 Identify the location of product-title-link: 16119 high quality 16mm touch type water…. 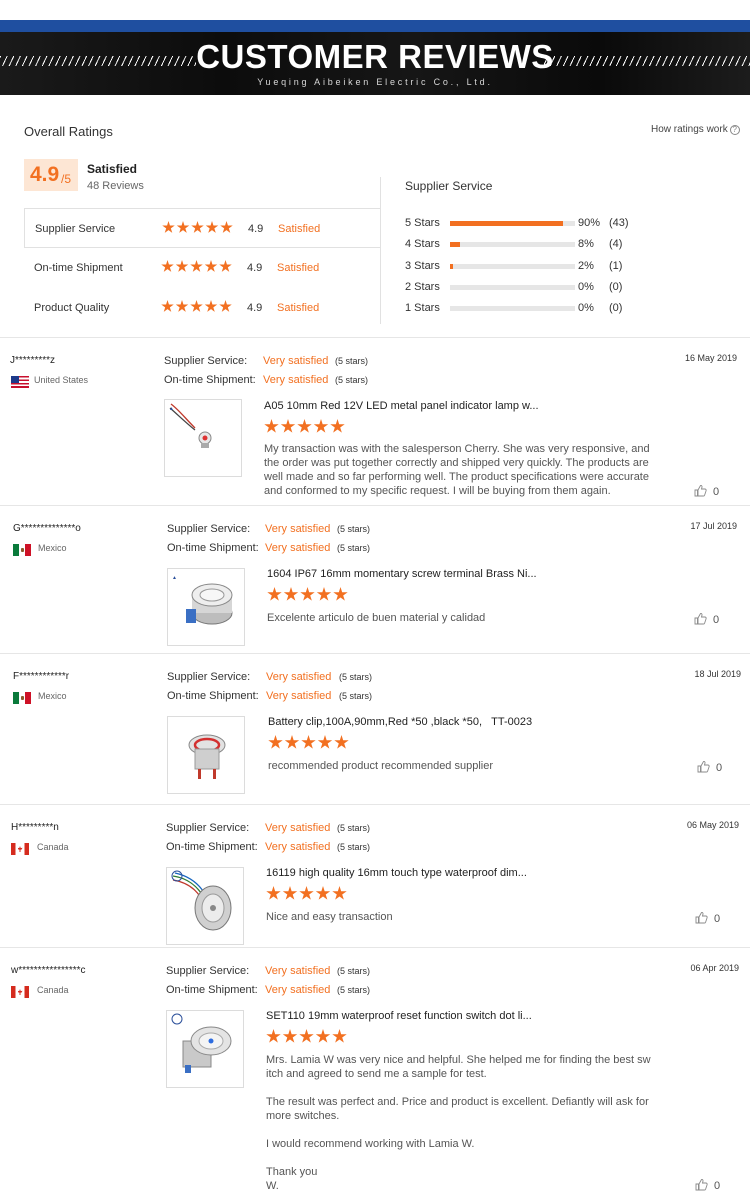
(396, 873).